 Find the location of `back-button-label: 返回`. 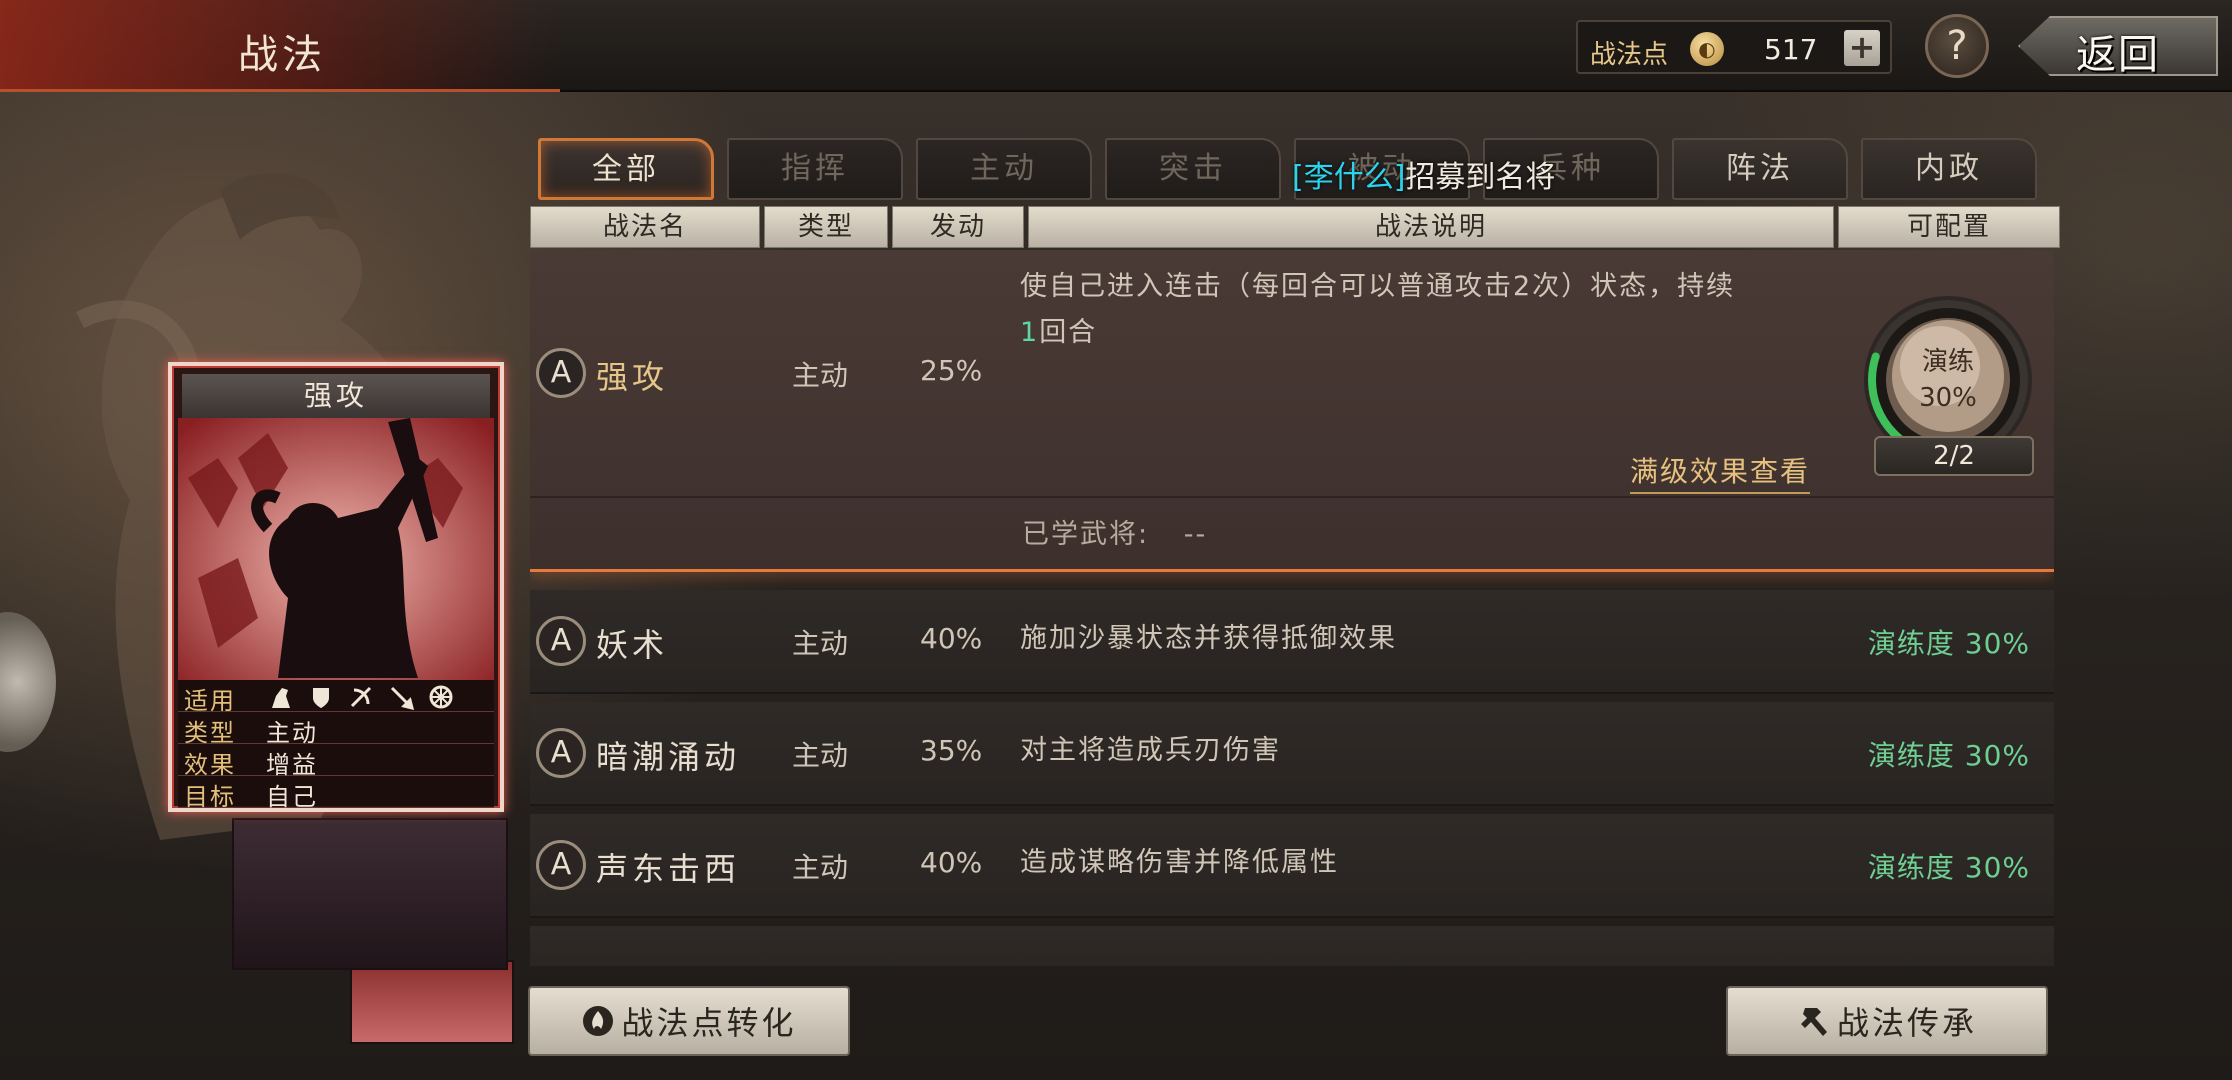

back-button-label: 返回 is located at coordinates (2118, 55).